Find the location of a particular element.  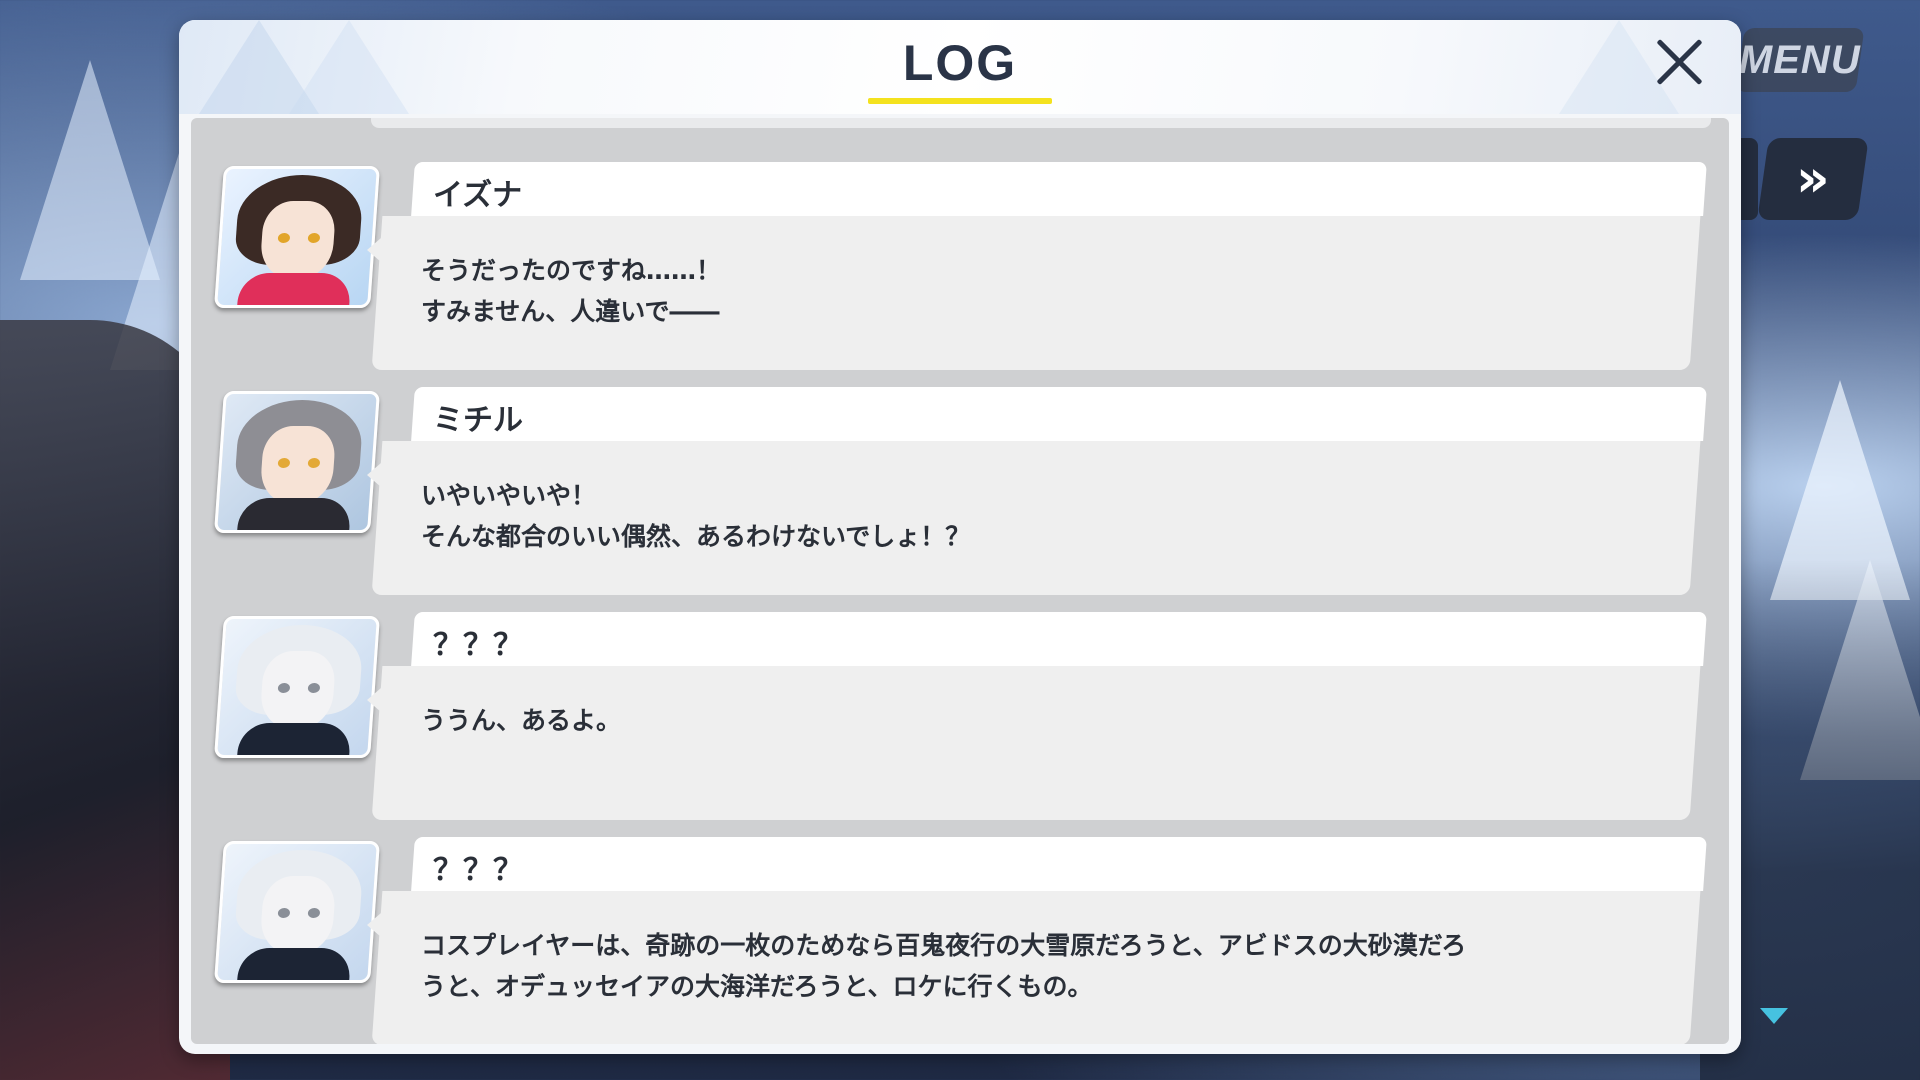

log-modal-header: LOG is located at coordinates (960, 67).